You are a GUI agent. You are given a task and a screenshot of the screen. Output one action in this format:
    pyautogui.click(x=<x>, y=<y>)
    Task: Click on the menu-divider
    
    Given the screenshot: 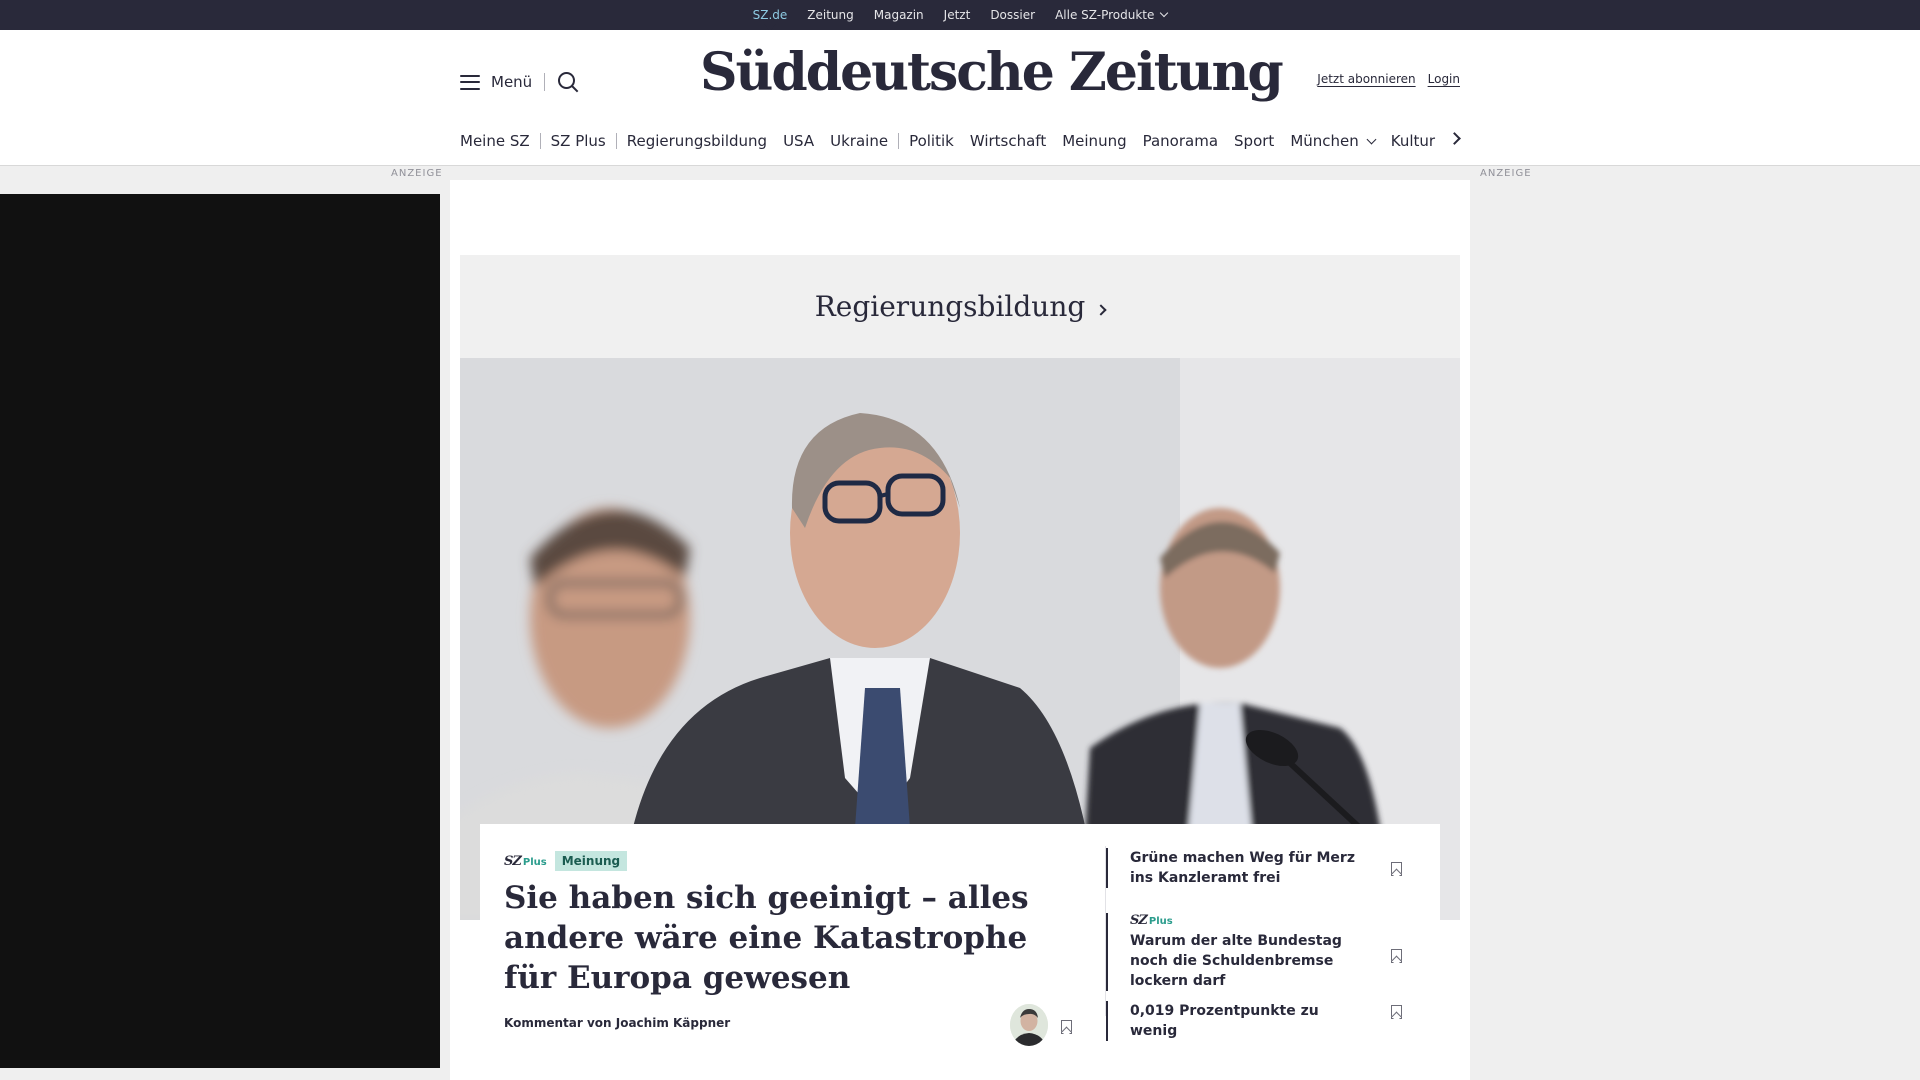 What is the action you would take?
    pyautogui.click(x=545, y=82)
    